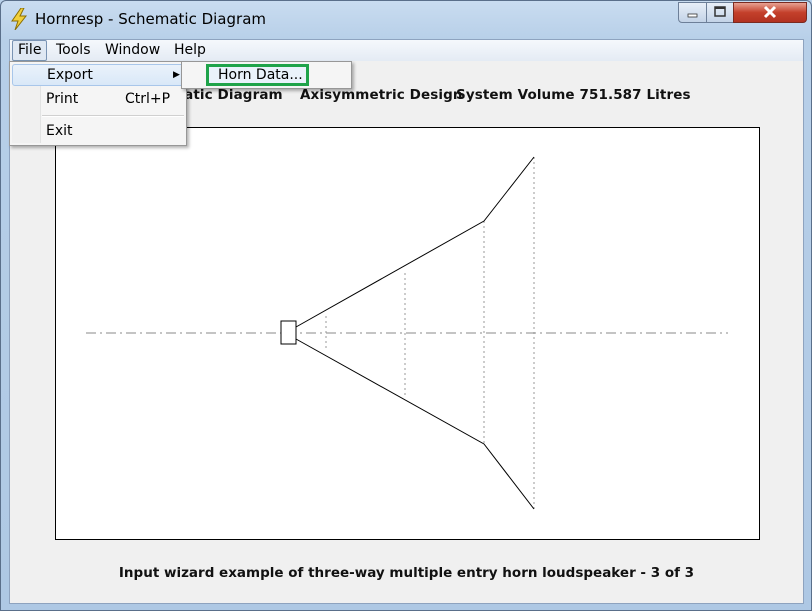 The height and width of the screenshot is (611, 812). I want to click on exit-label: Exit, so click(59, 131).